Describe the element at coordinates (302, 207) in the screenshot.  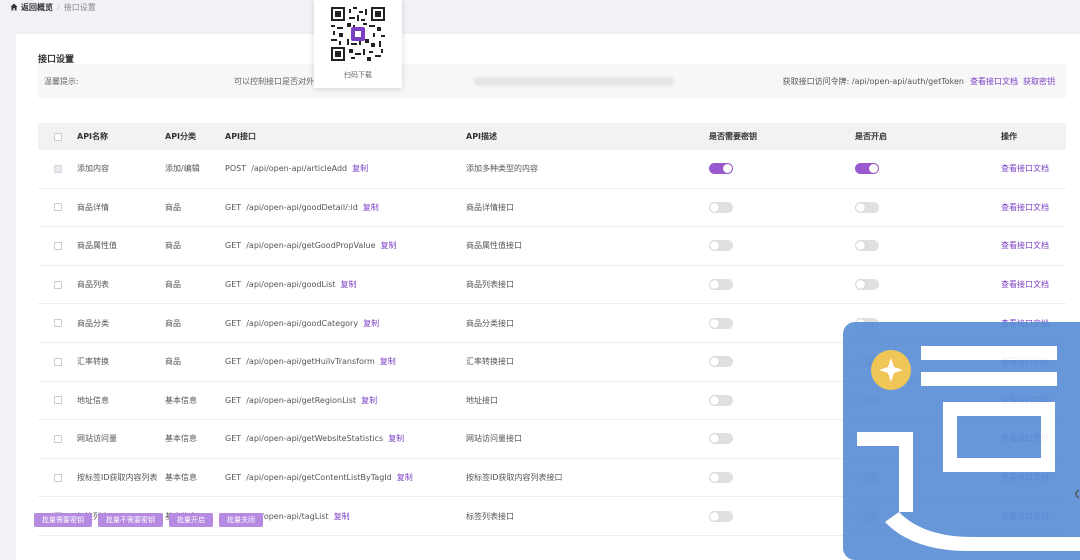
I see `api-path: /api/open-api/goodDetail/:id` at that location.